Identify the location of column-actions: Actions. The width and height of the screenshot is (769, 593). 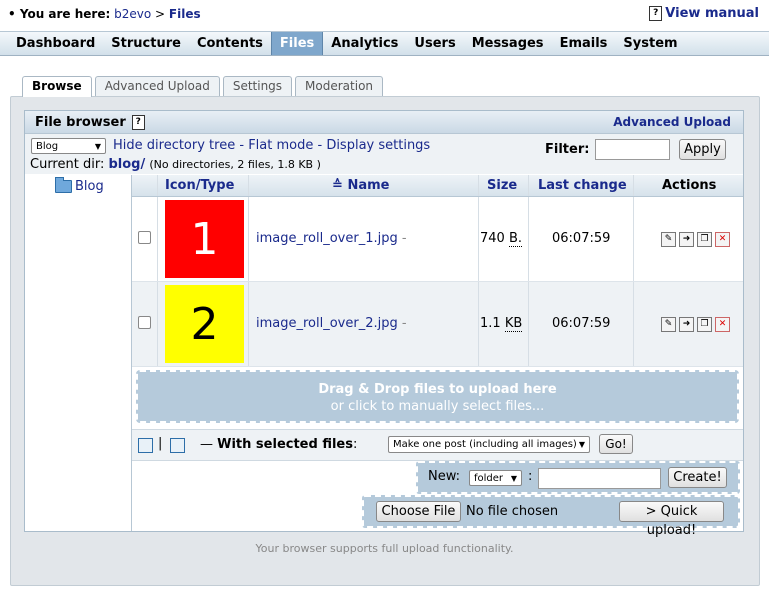
(689, 185).